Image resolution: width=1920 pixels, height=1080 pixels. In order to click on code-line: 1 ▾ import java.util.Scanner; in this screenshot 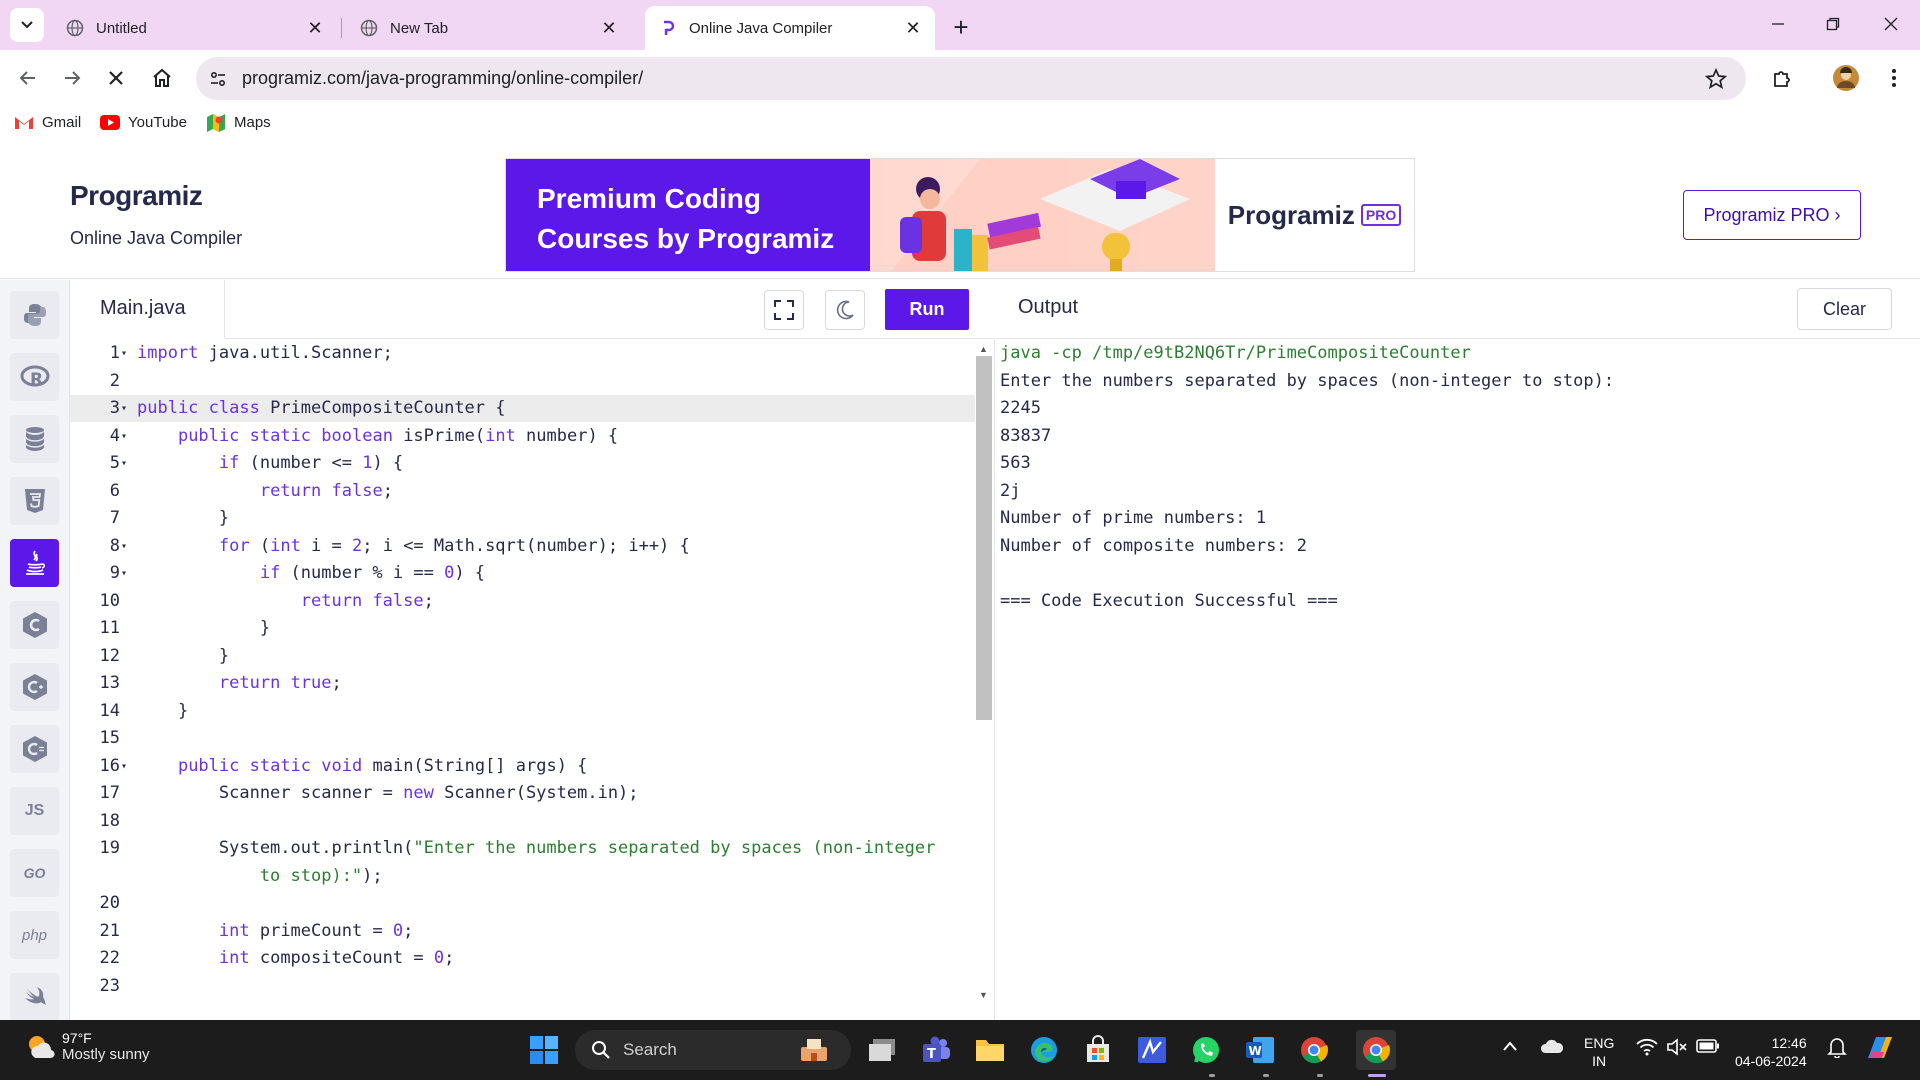, I will do `click(522, 353)`.